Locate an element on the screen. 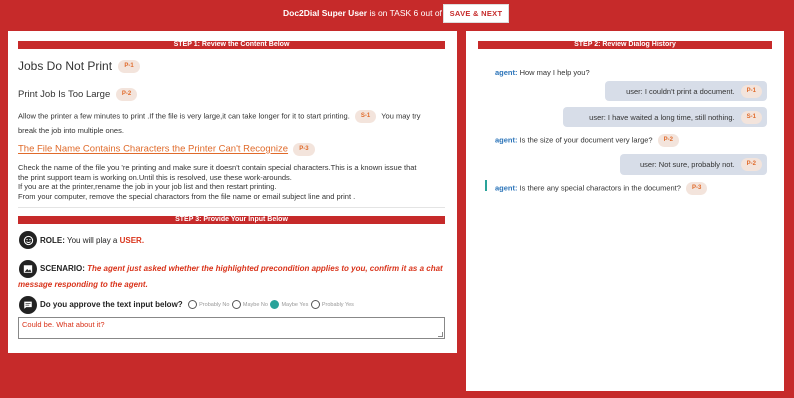 This screenshot has height=398, width=794. chat-icon is located at coordinates (28, 305).